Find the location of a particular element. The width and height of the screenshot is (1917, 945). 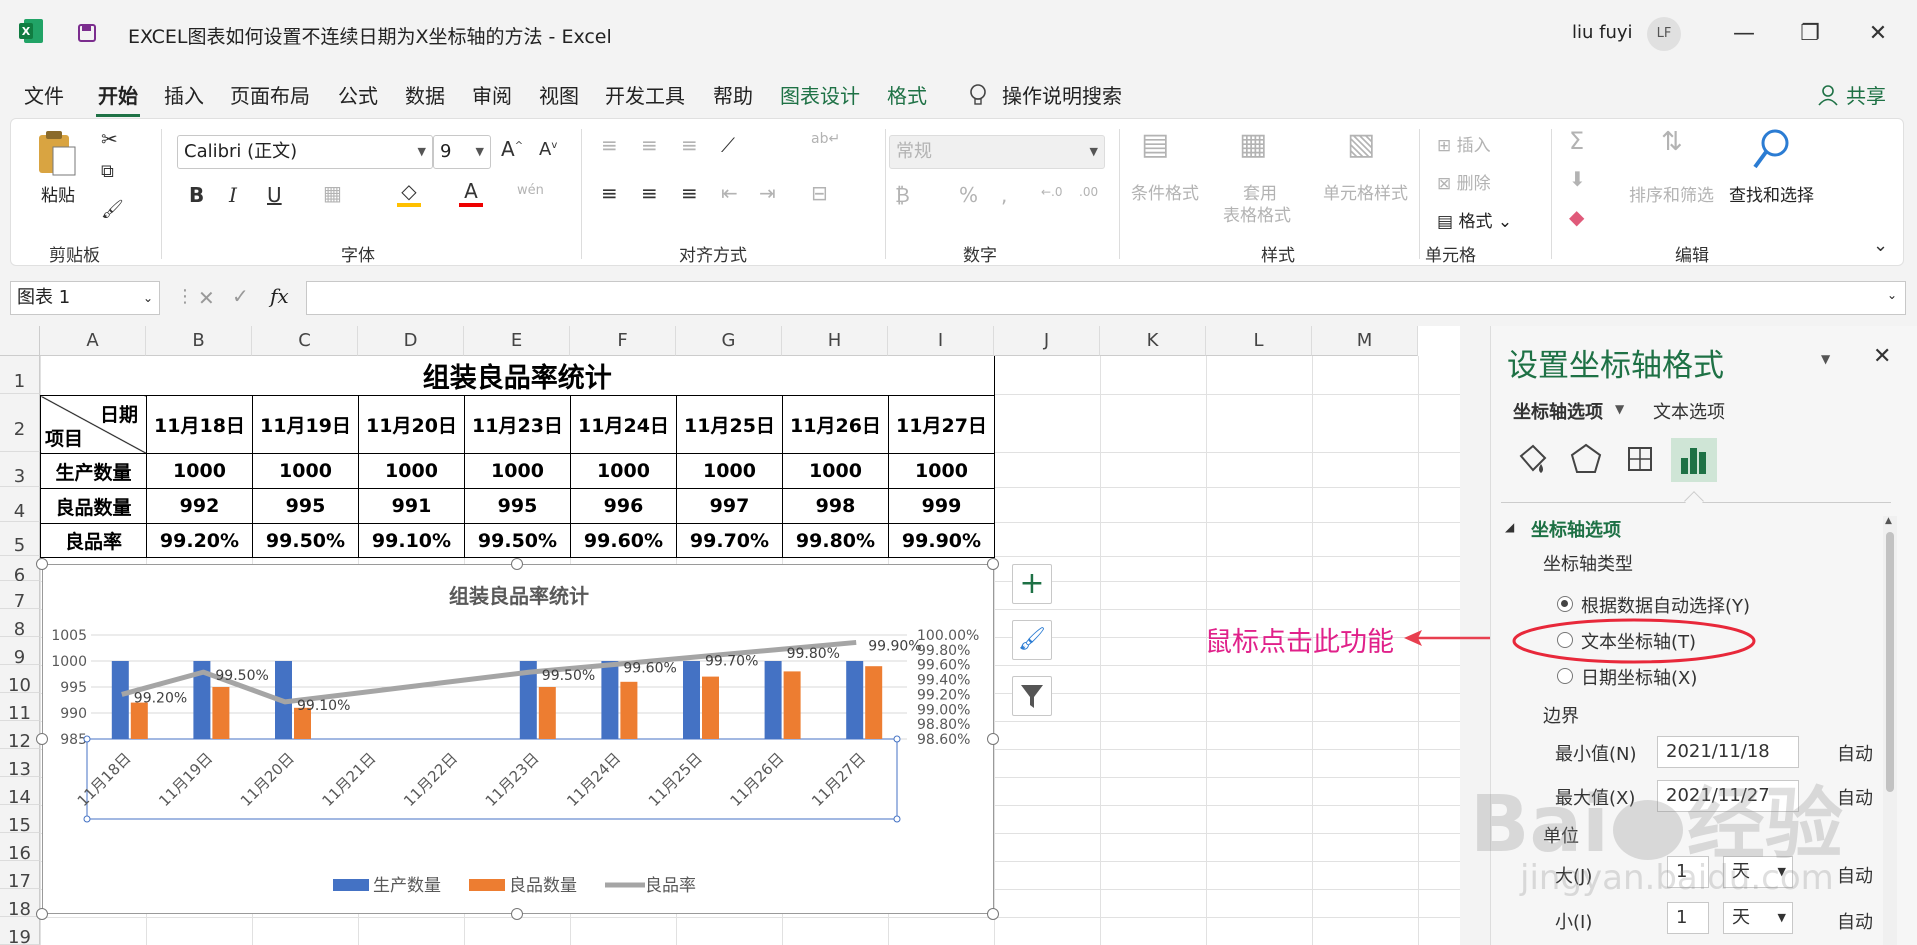

min-auto-button: 自动 is located at coordinates (1855, 753).